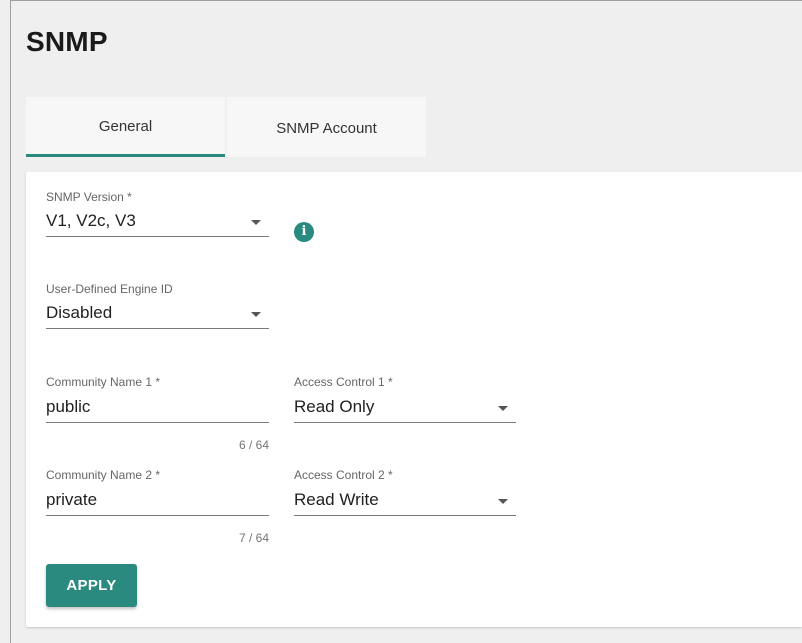 This screenshot has width=802, height=643. I want to click on access-control-2-label: Access Control 2 *, so click(343, 475).